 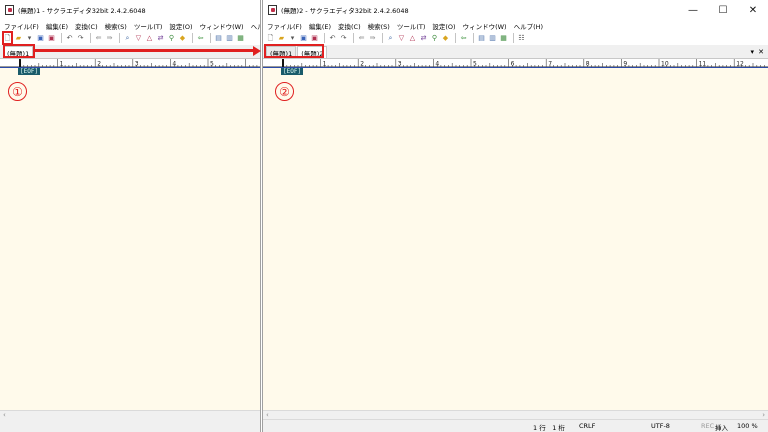 I want to click on tab-bar: (無題)1, so click(x=130, y=52).